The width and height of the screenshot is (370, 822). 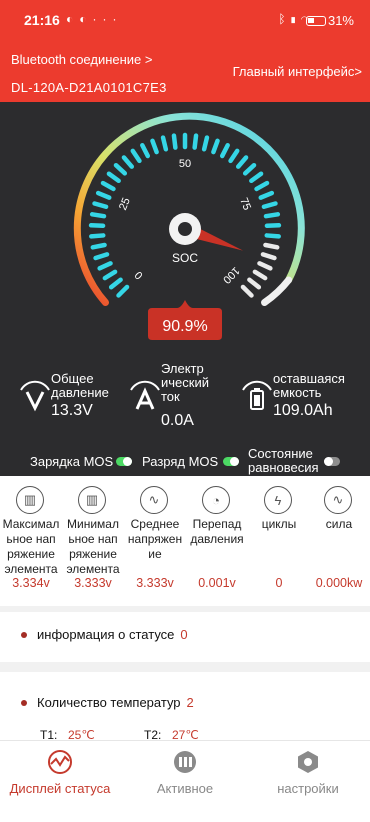 I want to click on cell-label-line: циклы, so click(x=279, y=524).